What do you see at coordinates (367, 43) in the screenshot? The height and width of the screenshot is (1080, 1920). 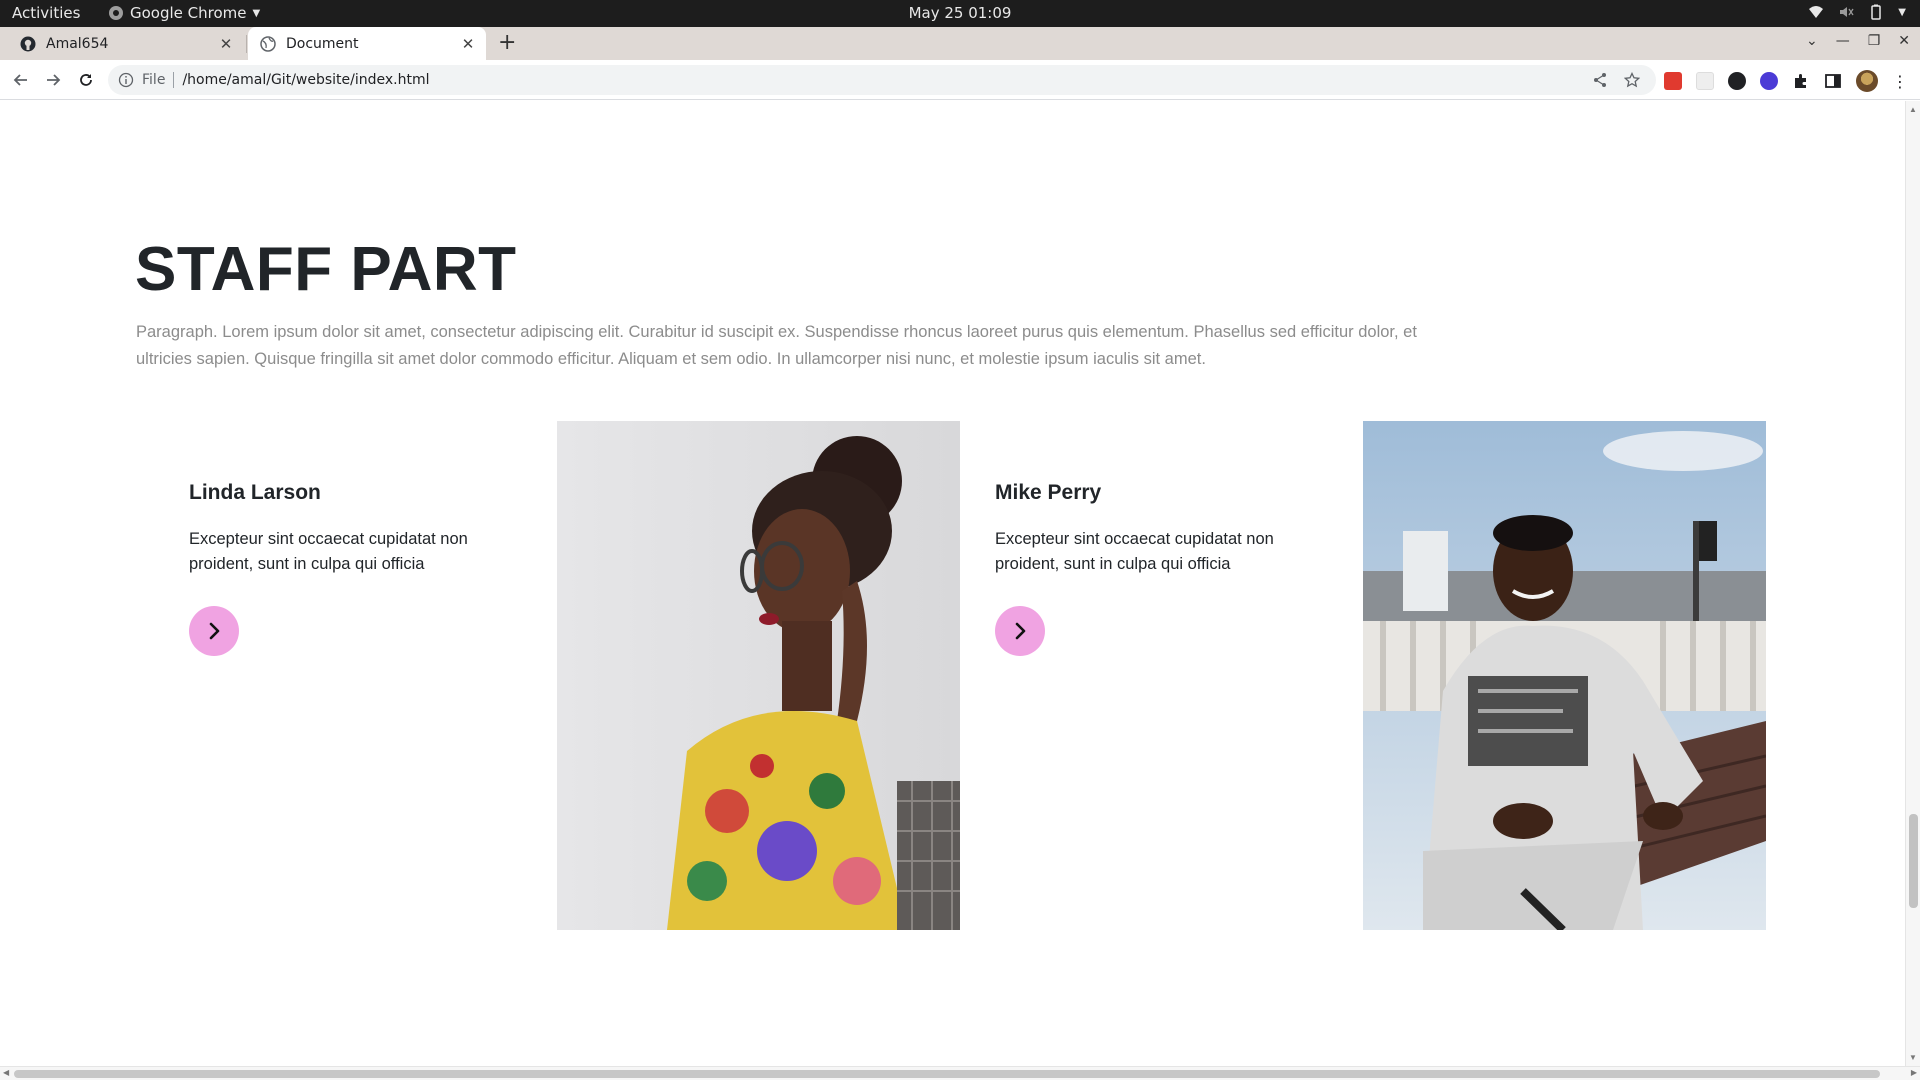 I see `tab-document: Document ✕` at bounding box center [367, 43].